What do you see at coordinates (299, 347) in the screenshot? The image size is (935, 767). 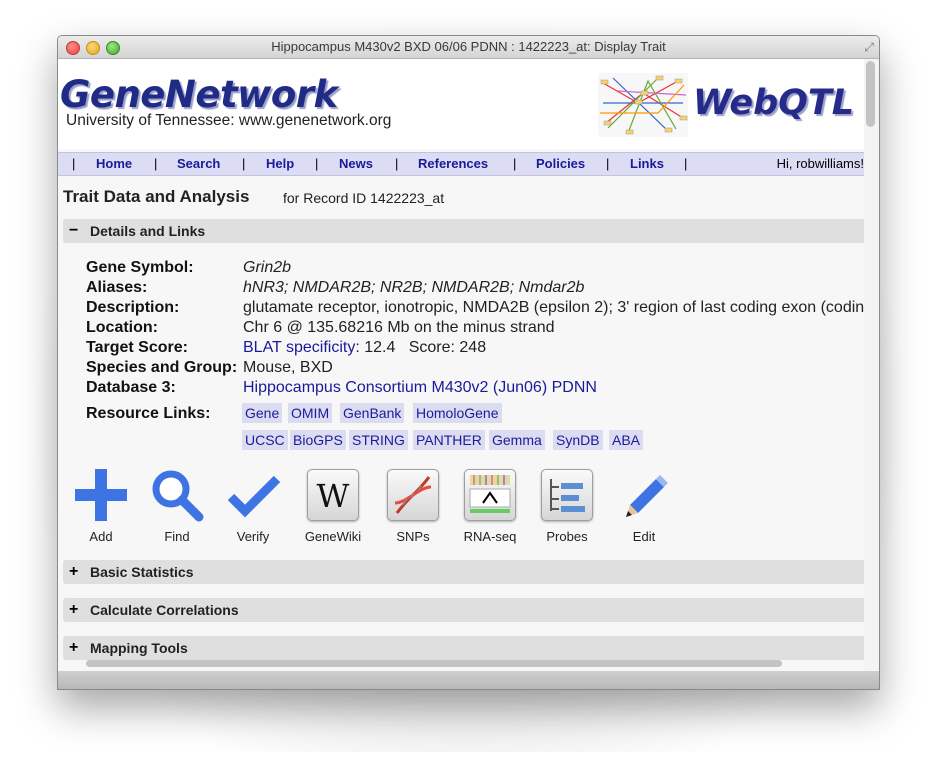 I see `blat-specificity-link: BLAT specificity` at bounding box center [299, 347].